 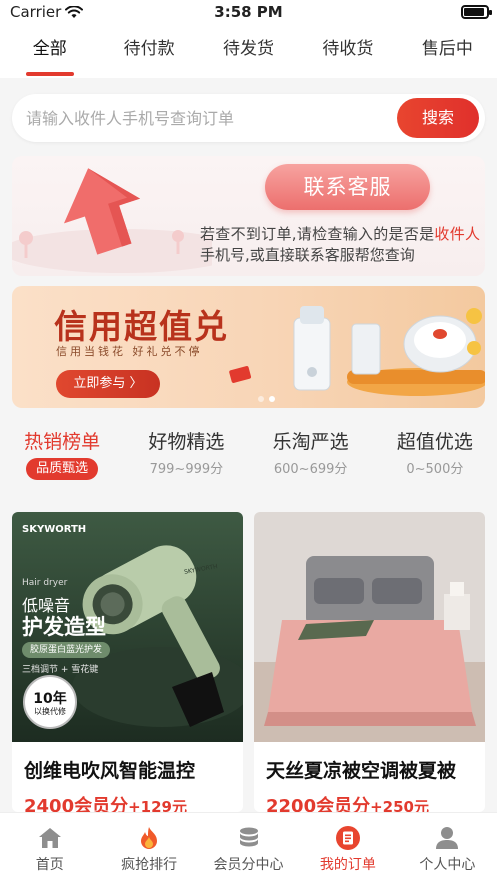 I want to click on image-caption-features: 三档调节 + 雪花键, so click(x=60, y=670).